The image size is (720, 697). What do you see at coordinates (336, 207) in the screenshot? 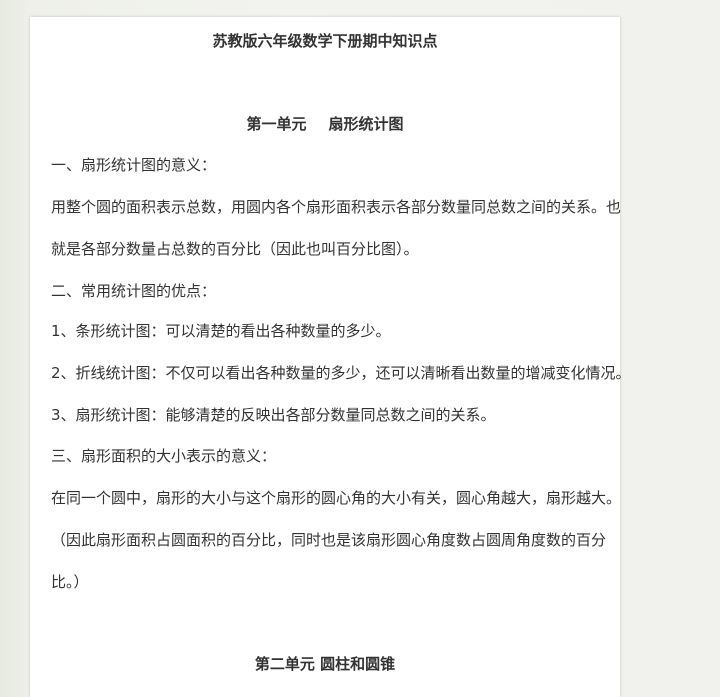
I see `paragraph-line: 用整个圆的面积表示总数，用圆内各个扇形面积表示各部分数量同总数之间的关系。也` at bounding box center [336, 207].